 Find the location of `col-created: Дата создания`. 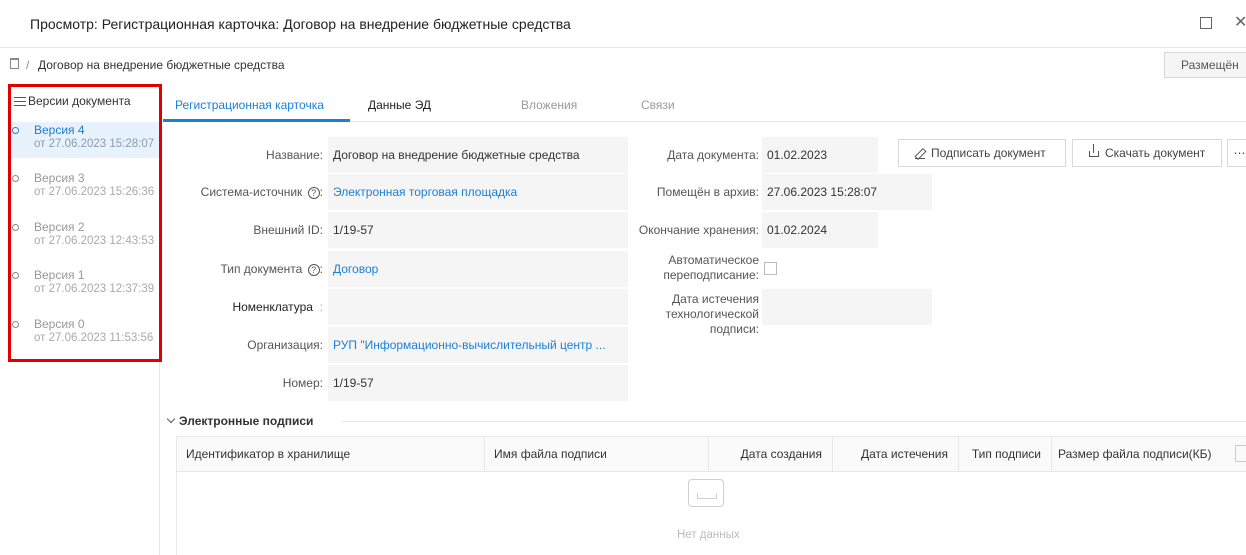

col-created: Дата создания is located at coordinates (771, 454).